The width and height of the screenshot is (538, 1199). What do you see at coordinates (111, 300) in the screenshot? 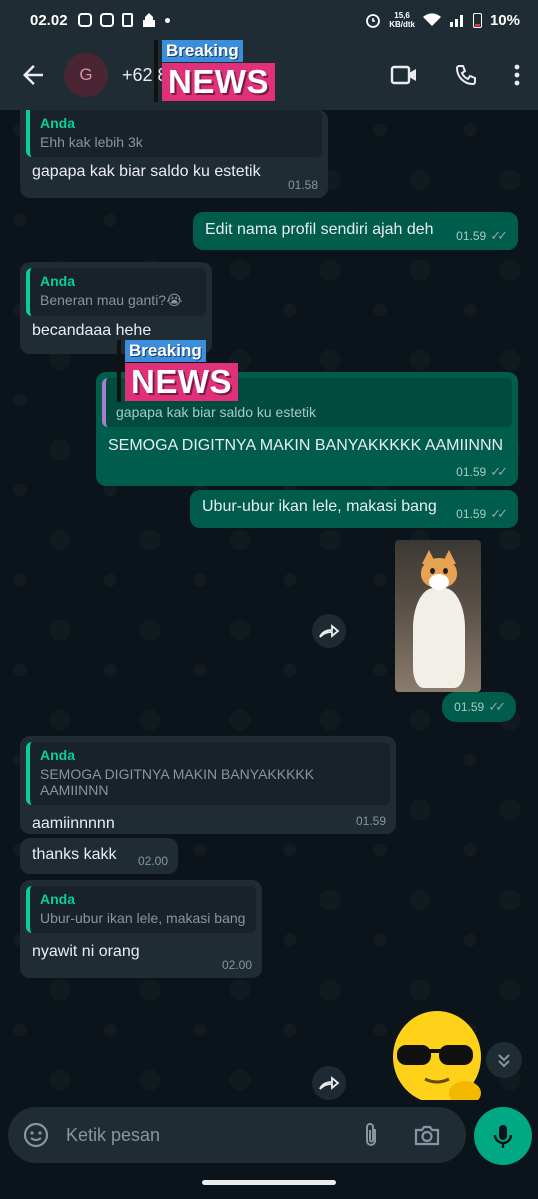
I see `quote-text: Beneran mau ganti?😭` at bounding box center [111, 300].